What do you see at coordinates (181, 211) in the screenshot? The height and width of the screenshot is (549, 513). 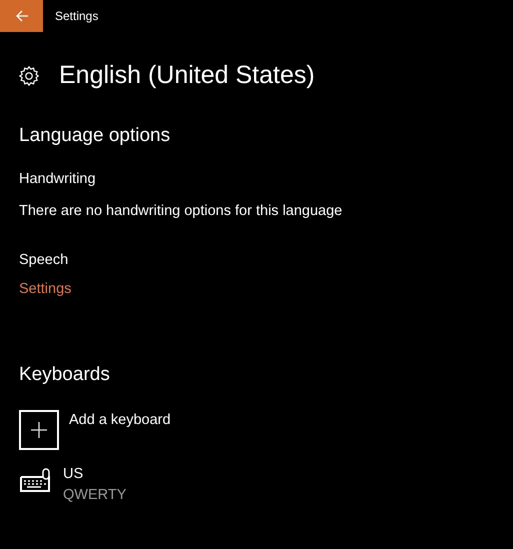 I see `info-text: There are no handwriting options for this language` at bounding box center [181, 211].